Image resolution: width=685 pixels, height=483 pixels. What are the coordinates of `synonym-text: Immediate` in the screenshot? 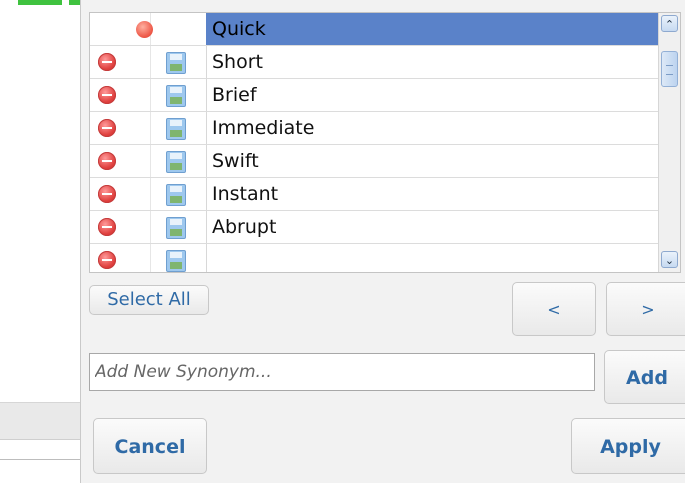 It's located at (432, 128).